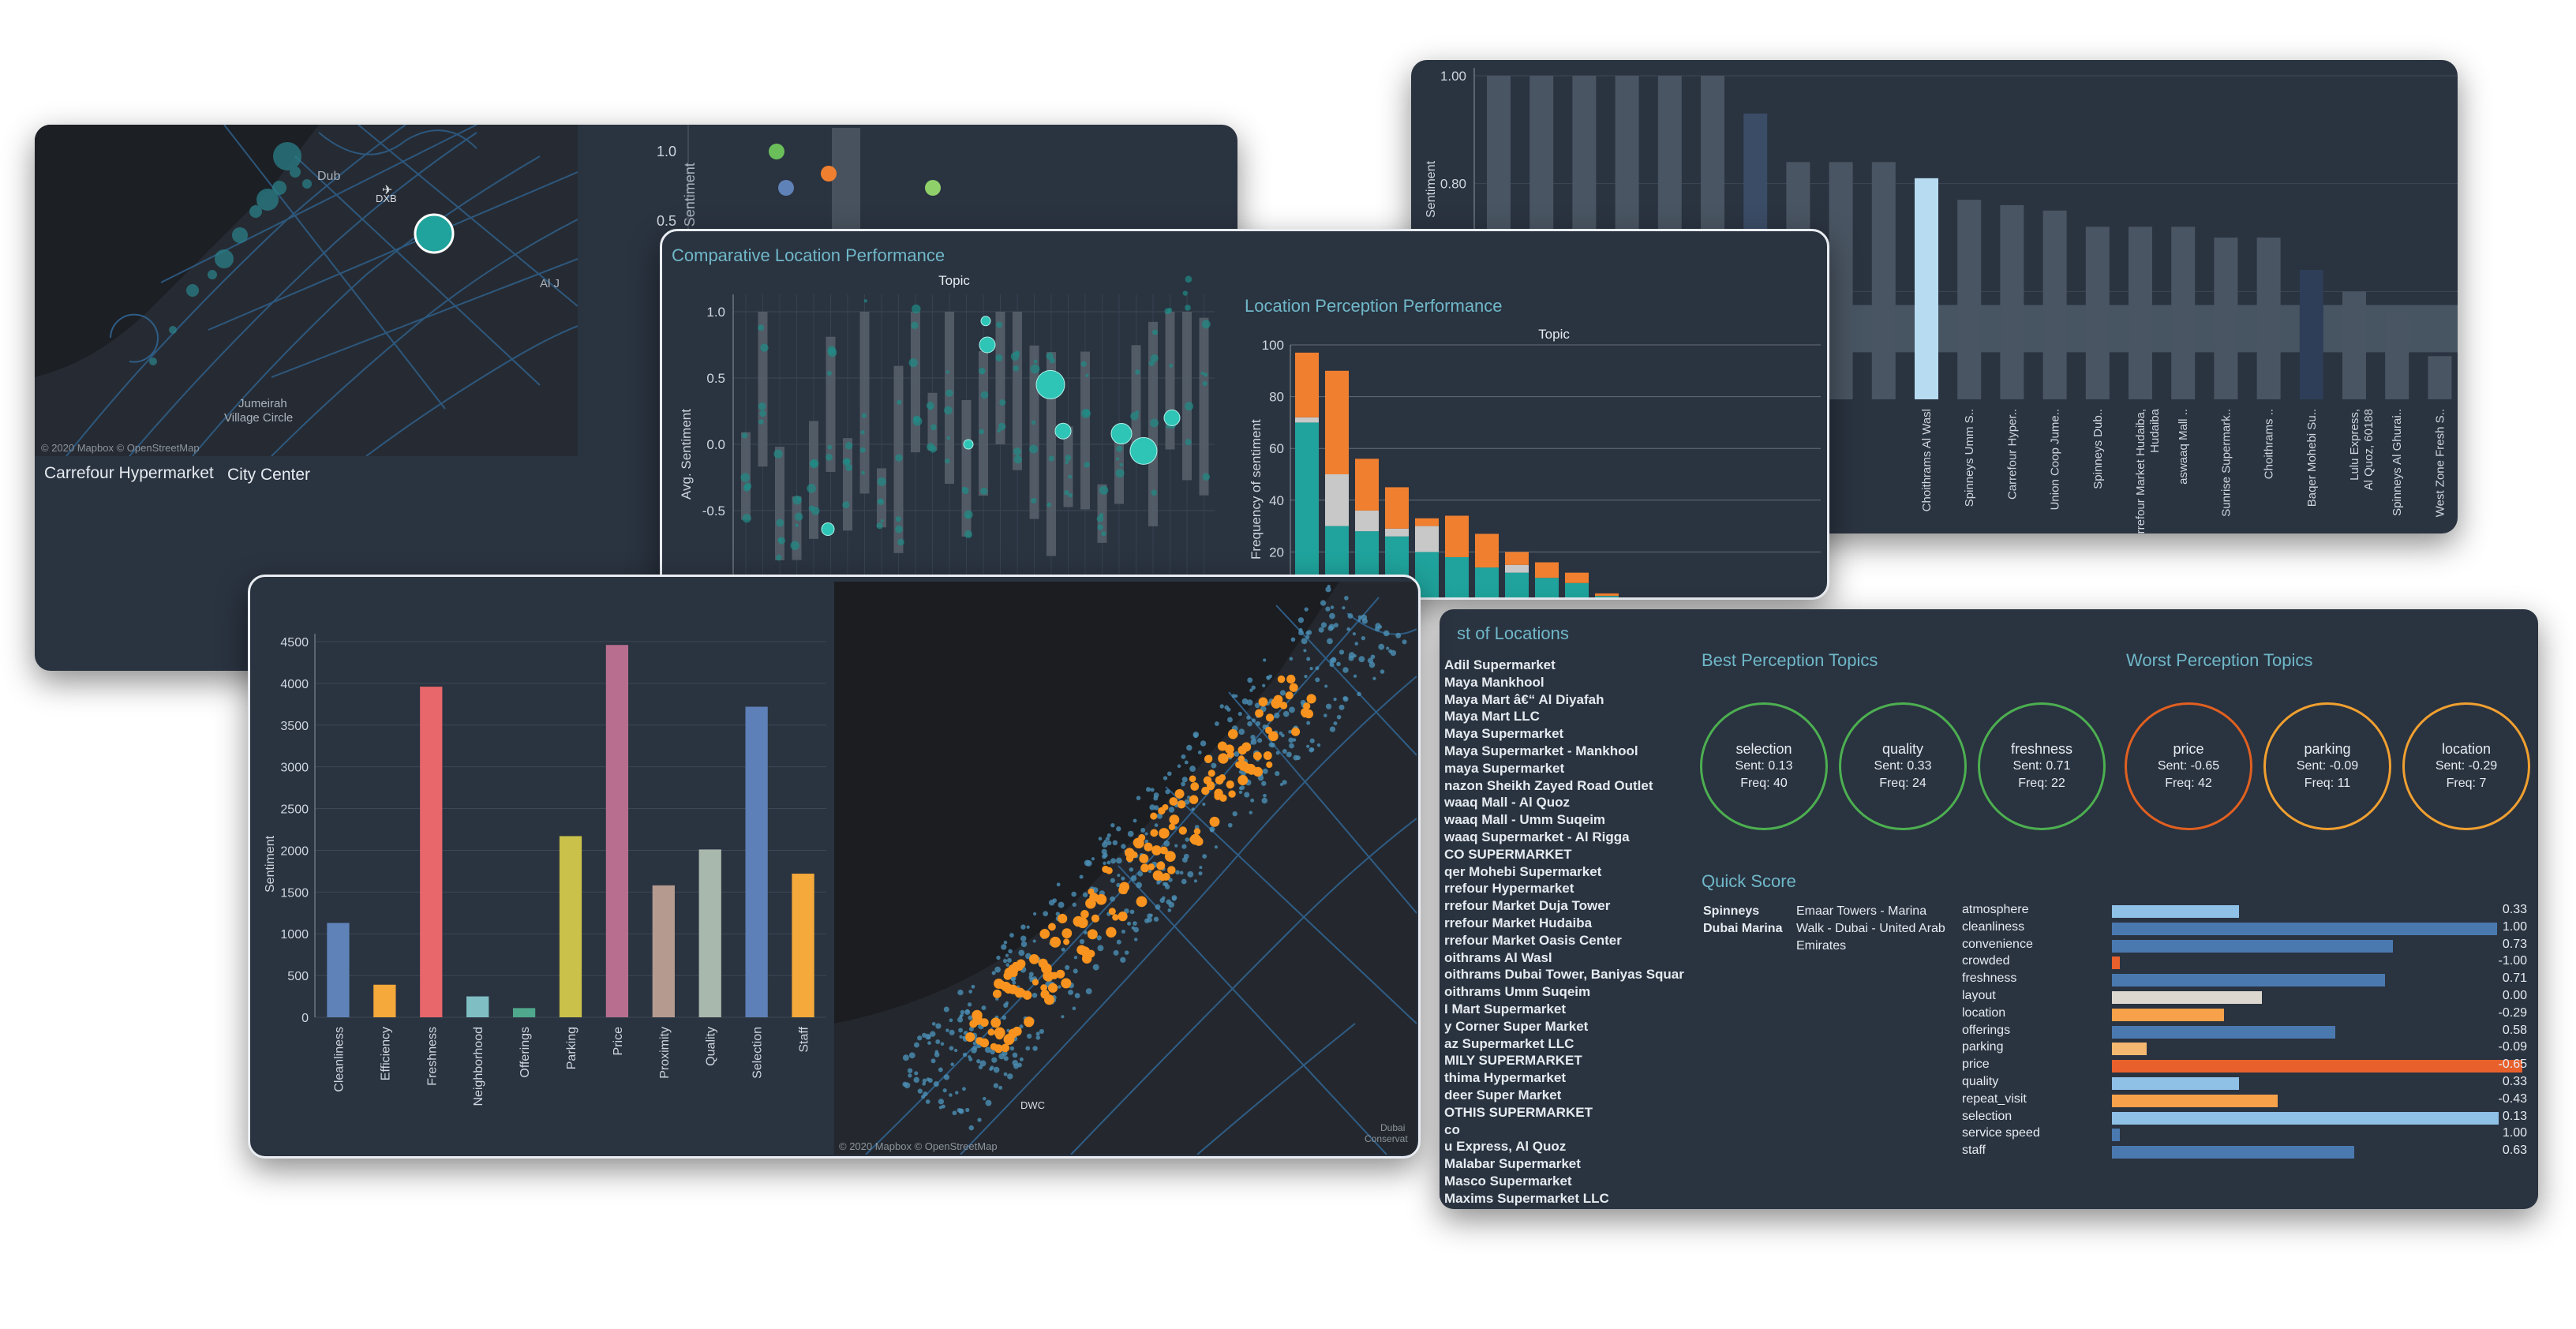 This screenshot has width=2576, height=1329. I want to click on location-item: Maxims Supermarket LLC, so click(1574, 1198).